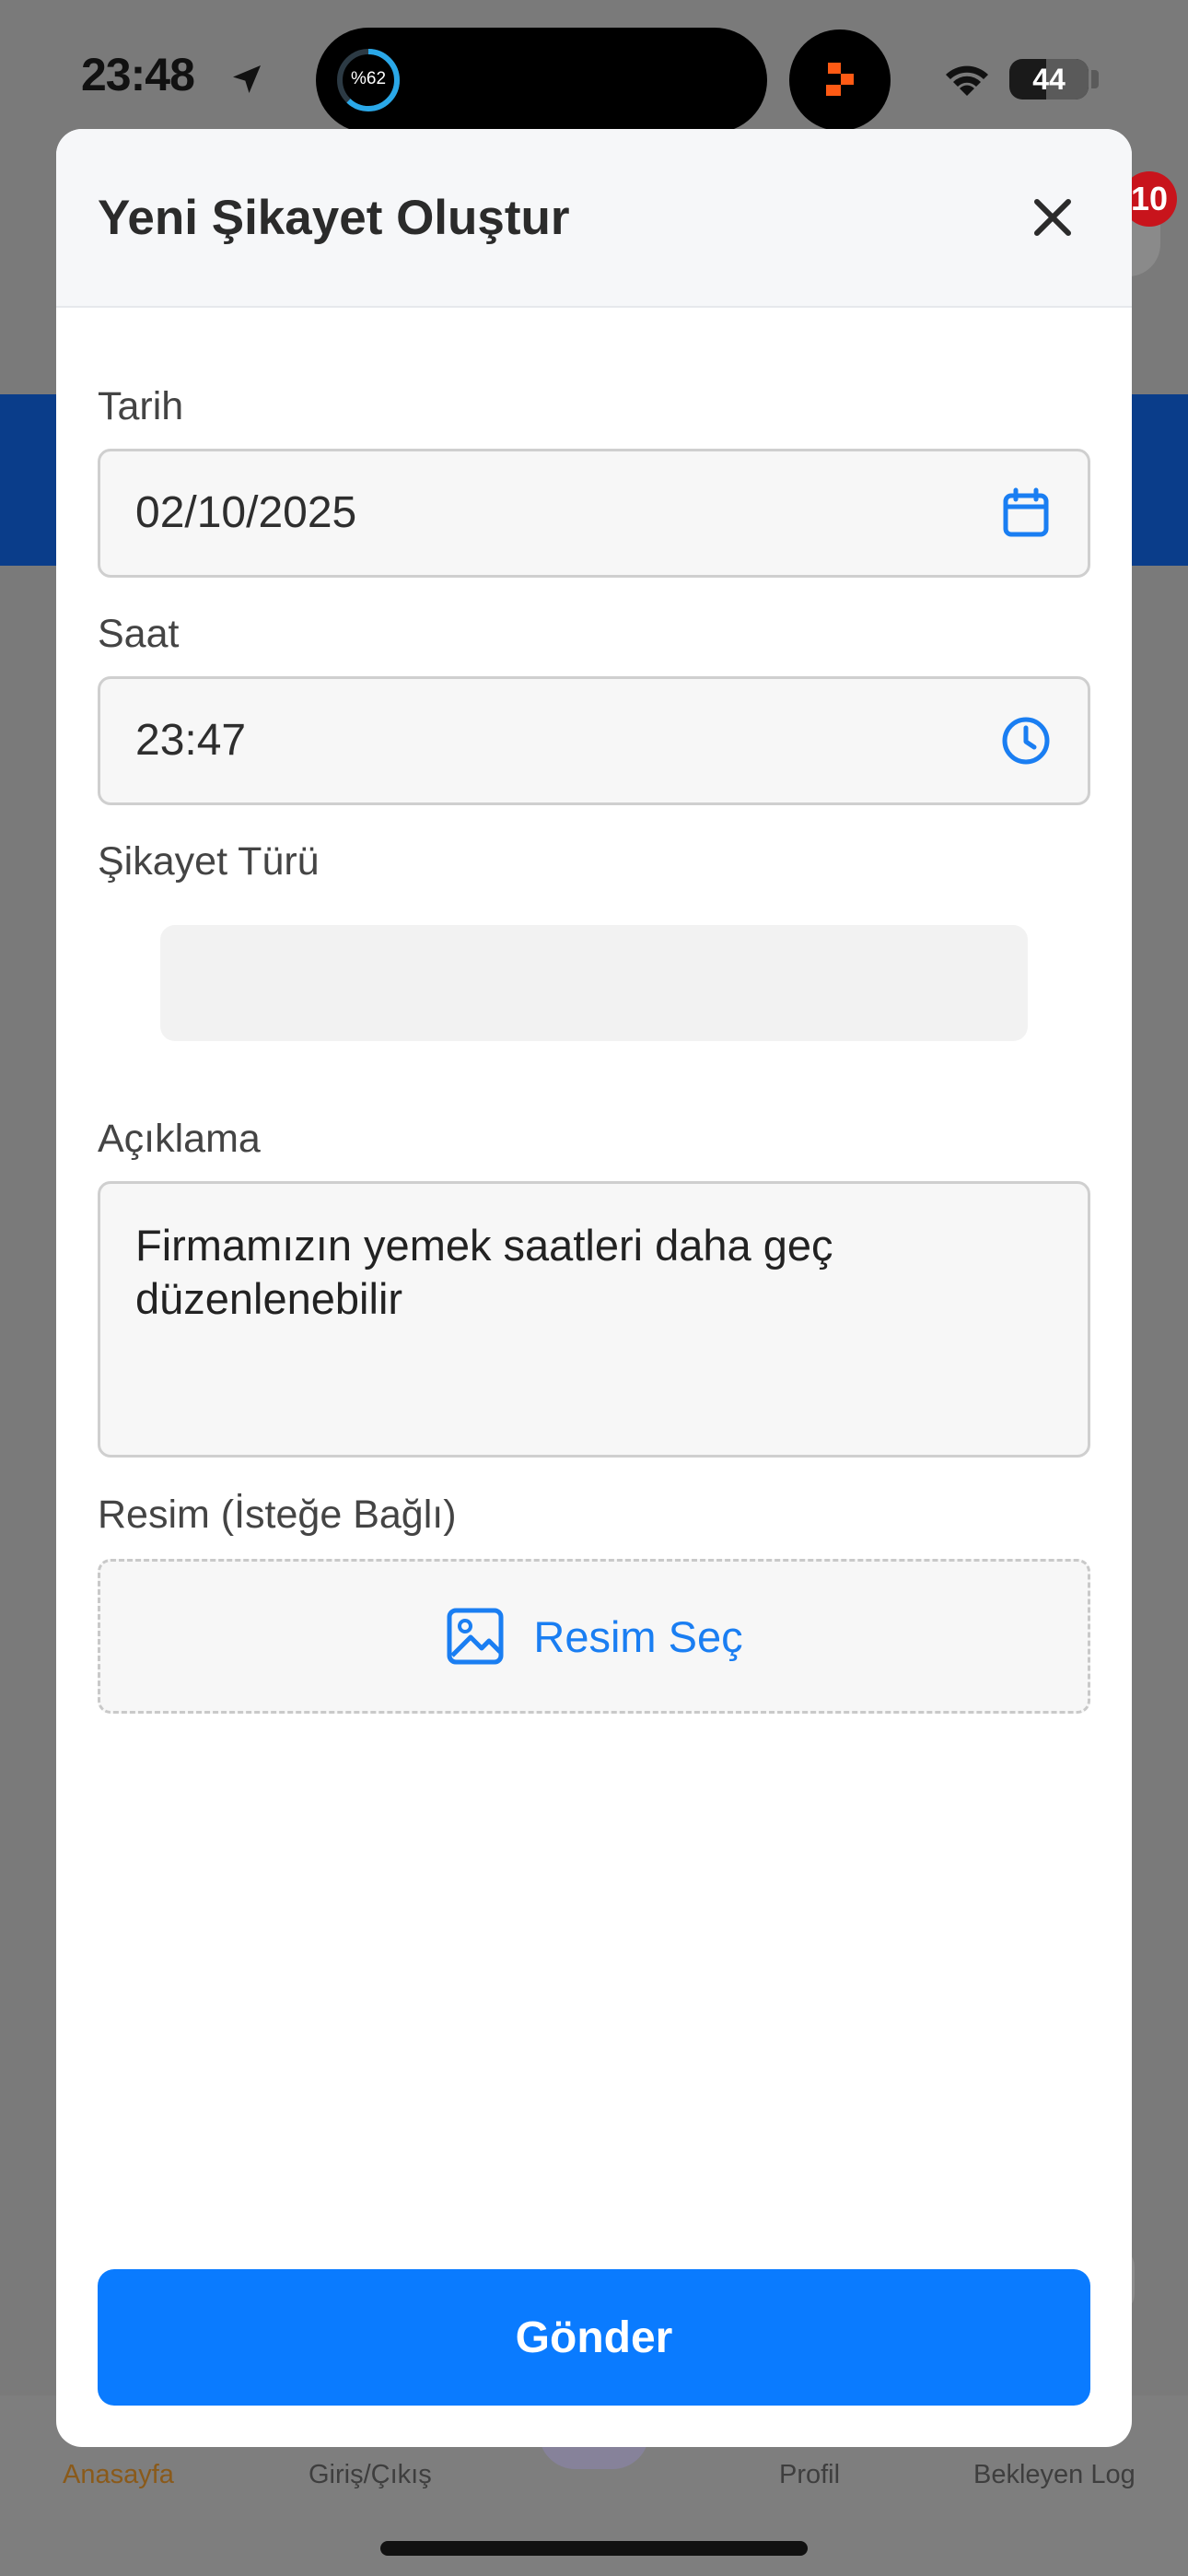 The image size is (1188, 2576). Describe the element at coordinates (1054, 2474) in the screenshot. I see `tab-pending-log: Bekleyen Log` at that location.